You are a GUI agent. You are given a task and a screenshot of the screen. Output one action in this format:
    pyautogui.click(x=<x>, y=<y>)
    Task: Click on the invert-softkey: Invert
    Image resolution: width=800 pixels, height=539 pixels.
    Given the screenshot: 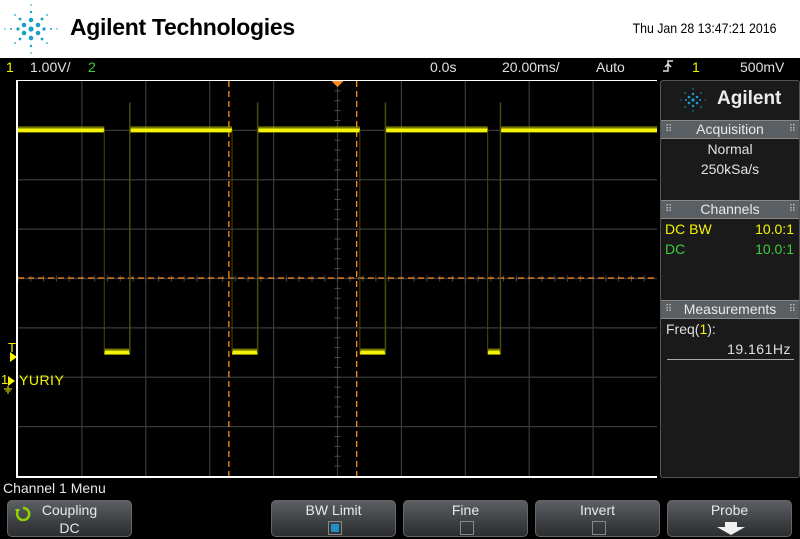 What is the action you would take?
    pyautogui.click(x=597, y=518)
    